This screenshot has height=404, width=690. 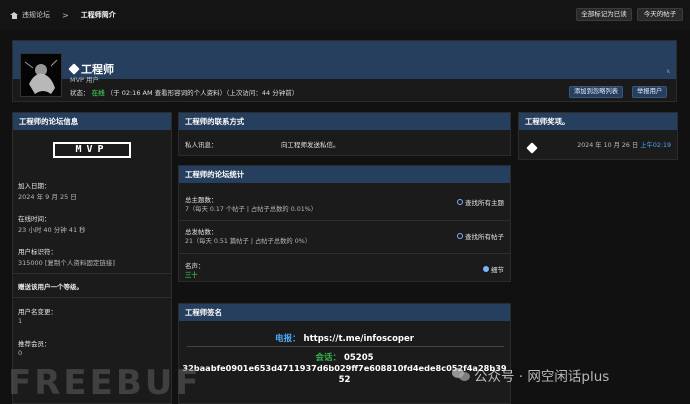 What do you see at coordinates (461, 375) in the screenshot?
I see `wechat-icon` at bounding box center [461, 375].